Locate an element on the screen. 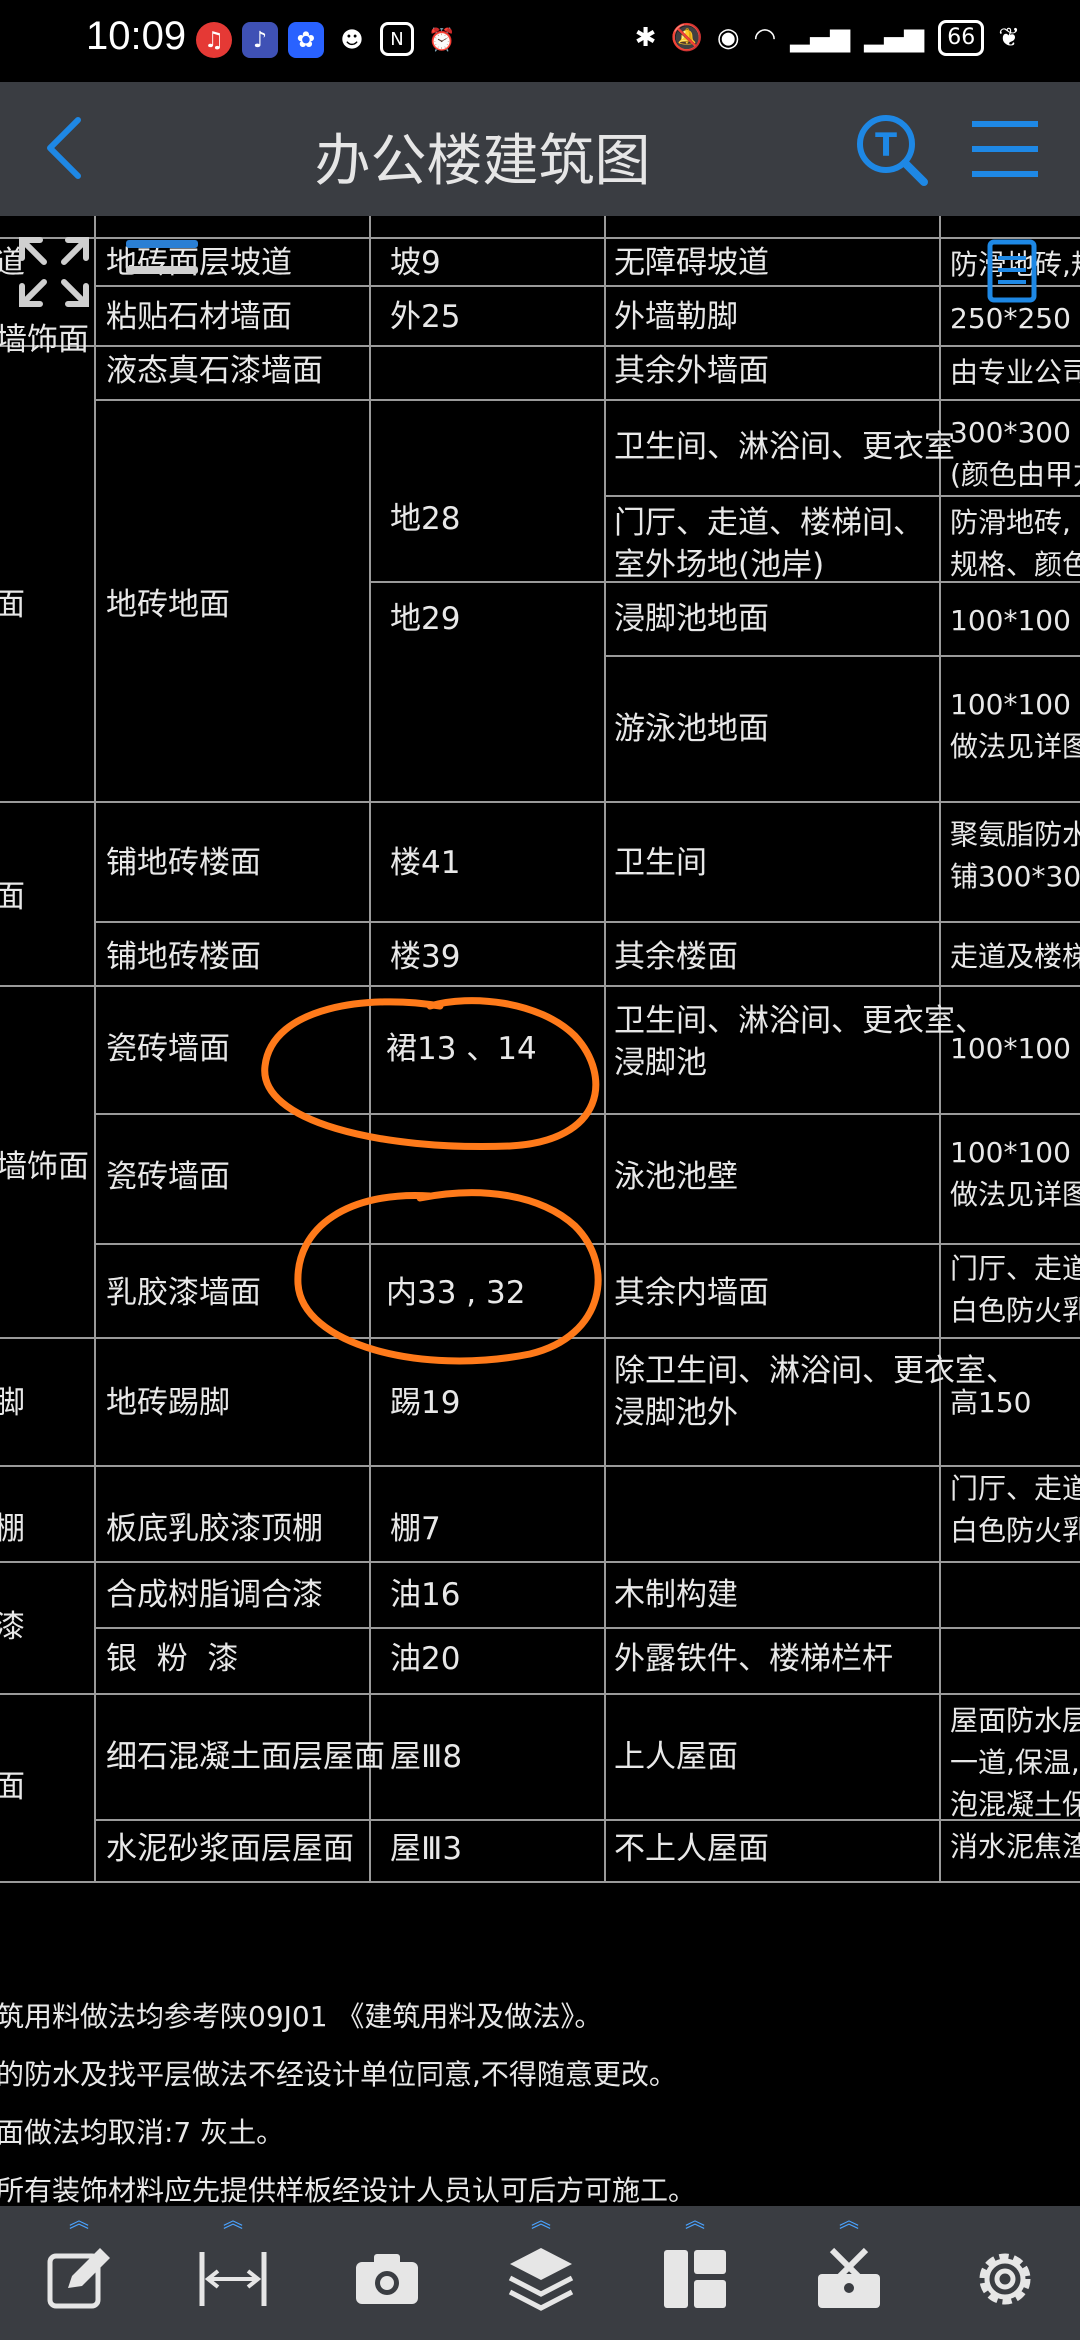 The image size is (1080, 2340). toolbox-icon is located at coordinates (849, 2277).